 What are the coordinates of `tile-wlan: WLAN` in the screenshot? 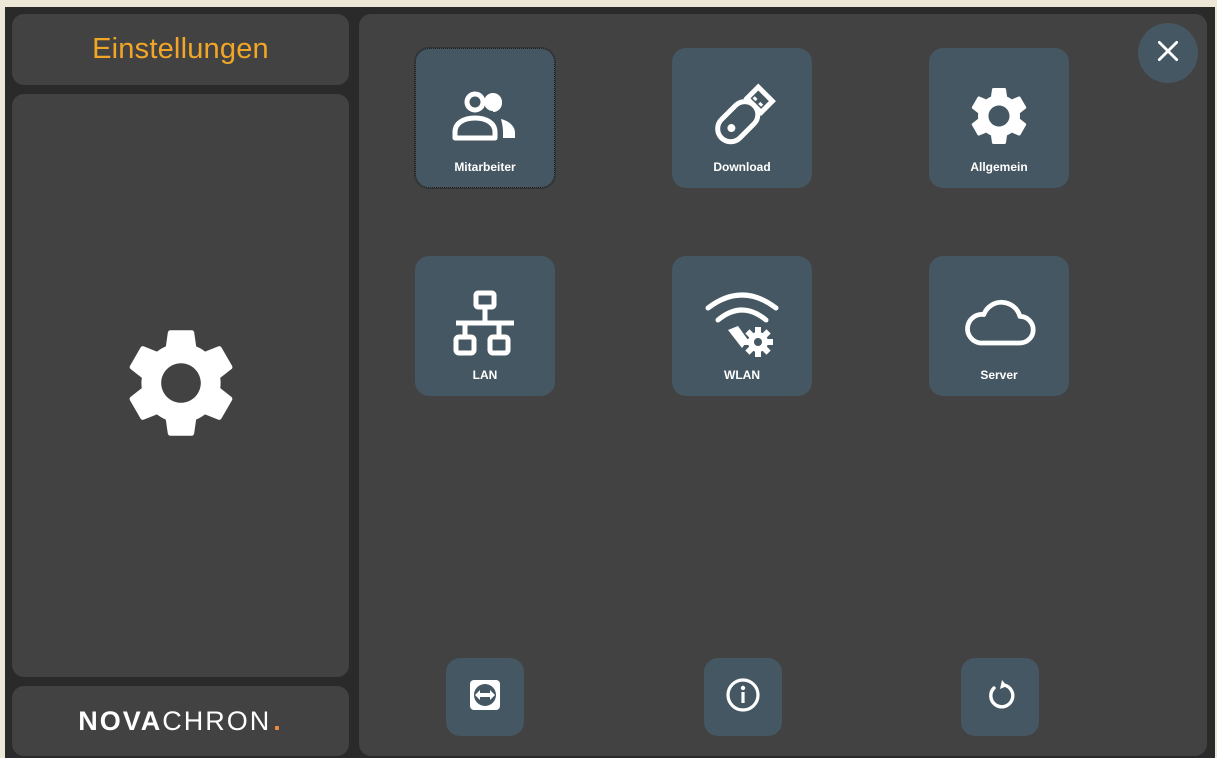 It's located at (742, 326).